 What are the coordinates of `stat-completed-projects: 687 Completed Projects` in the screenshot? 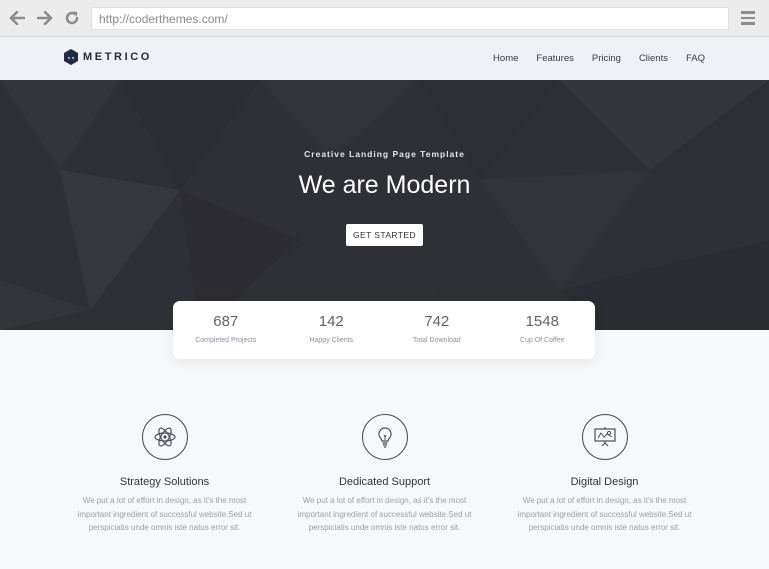 It's located at (226, 330).